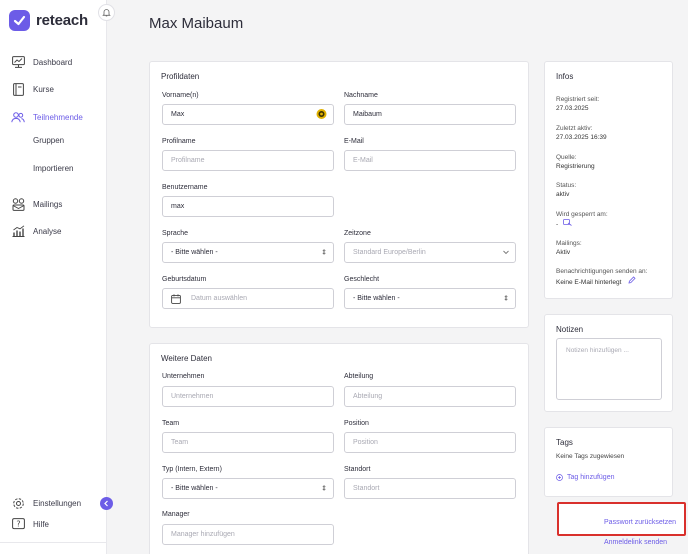 The width and height of the screenshot is (688, 554). Describe the element at coordinates (621, 519) in the screenshot. I see `reset-password-button: Passwort zurücksetzen` at that location.